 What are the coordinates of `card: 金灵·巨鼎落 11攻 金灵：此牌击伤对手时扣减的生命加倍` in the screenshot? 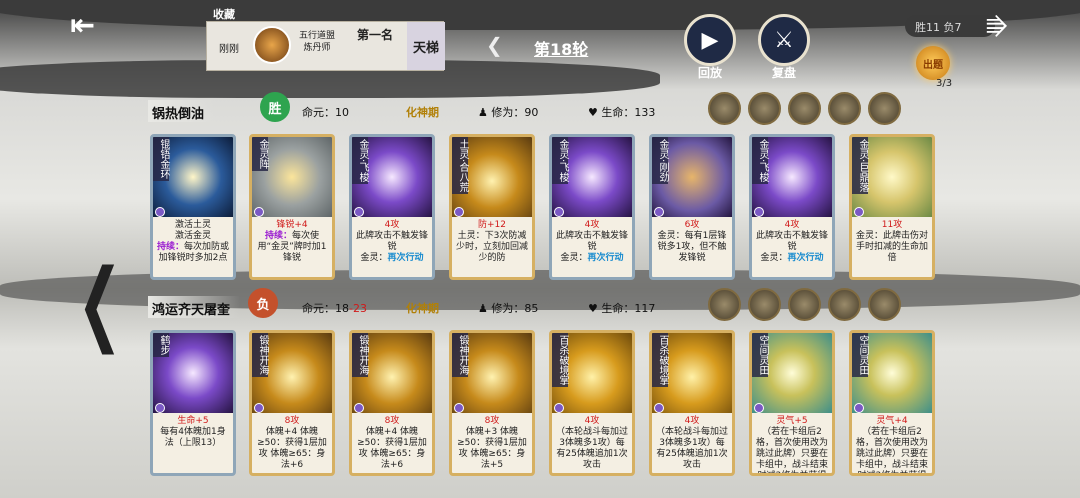 It's located at (892, 207).